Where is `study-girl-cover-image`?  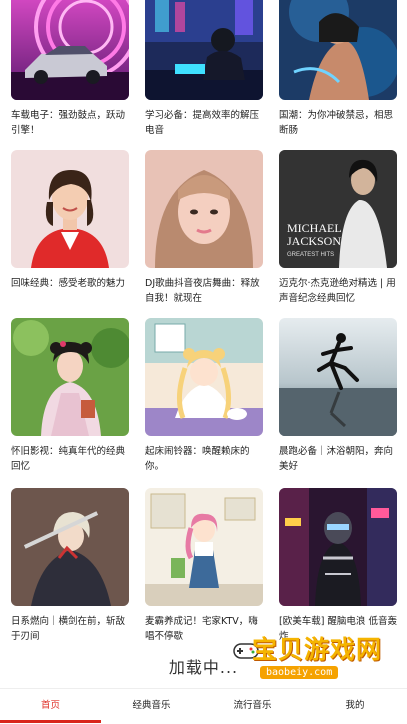 study-girl-cover-image is located at coordinates (204, 50).